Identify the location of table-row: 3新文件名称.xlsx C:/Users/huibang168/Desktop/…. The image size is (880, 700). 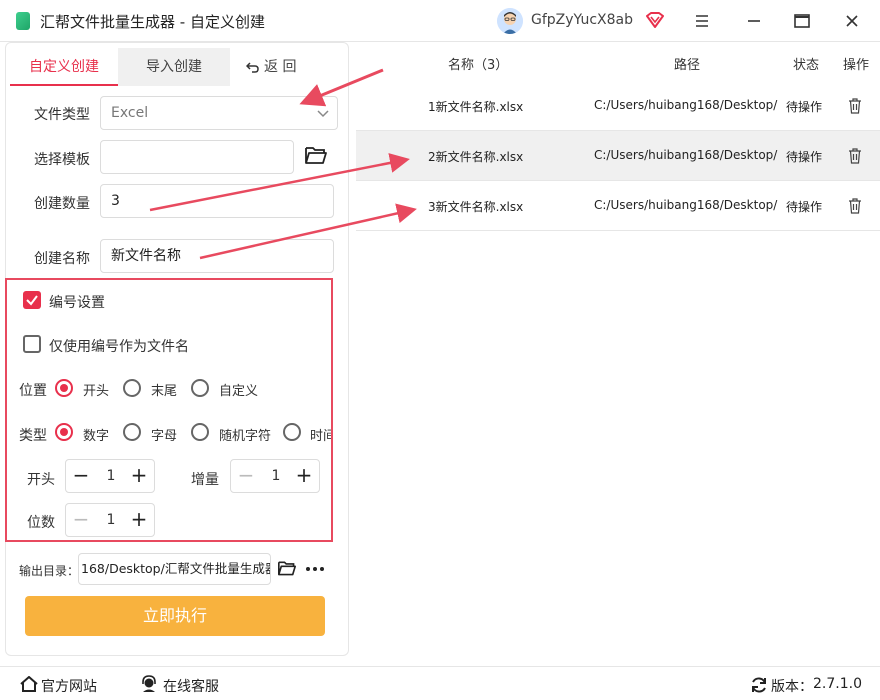
(618, 206).